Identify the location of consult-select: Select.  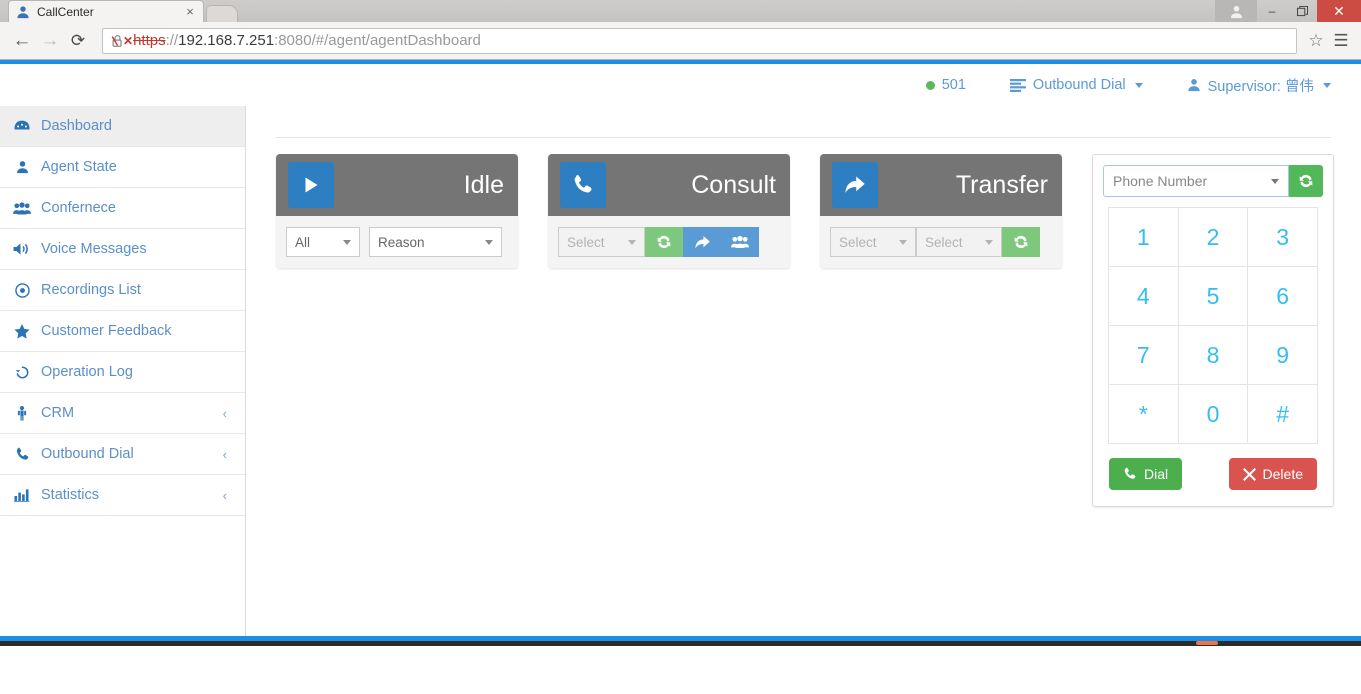
(601, 242).